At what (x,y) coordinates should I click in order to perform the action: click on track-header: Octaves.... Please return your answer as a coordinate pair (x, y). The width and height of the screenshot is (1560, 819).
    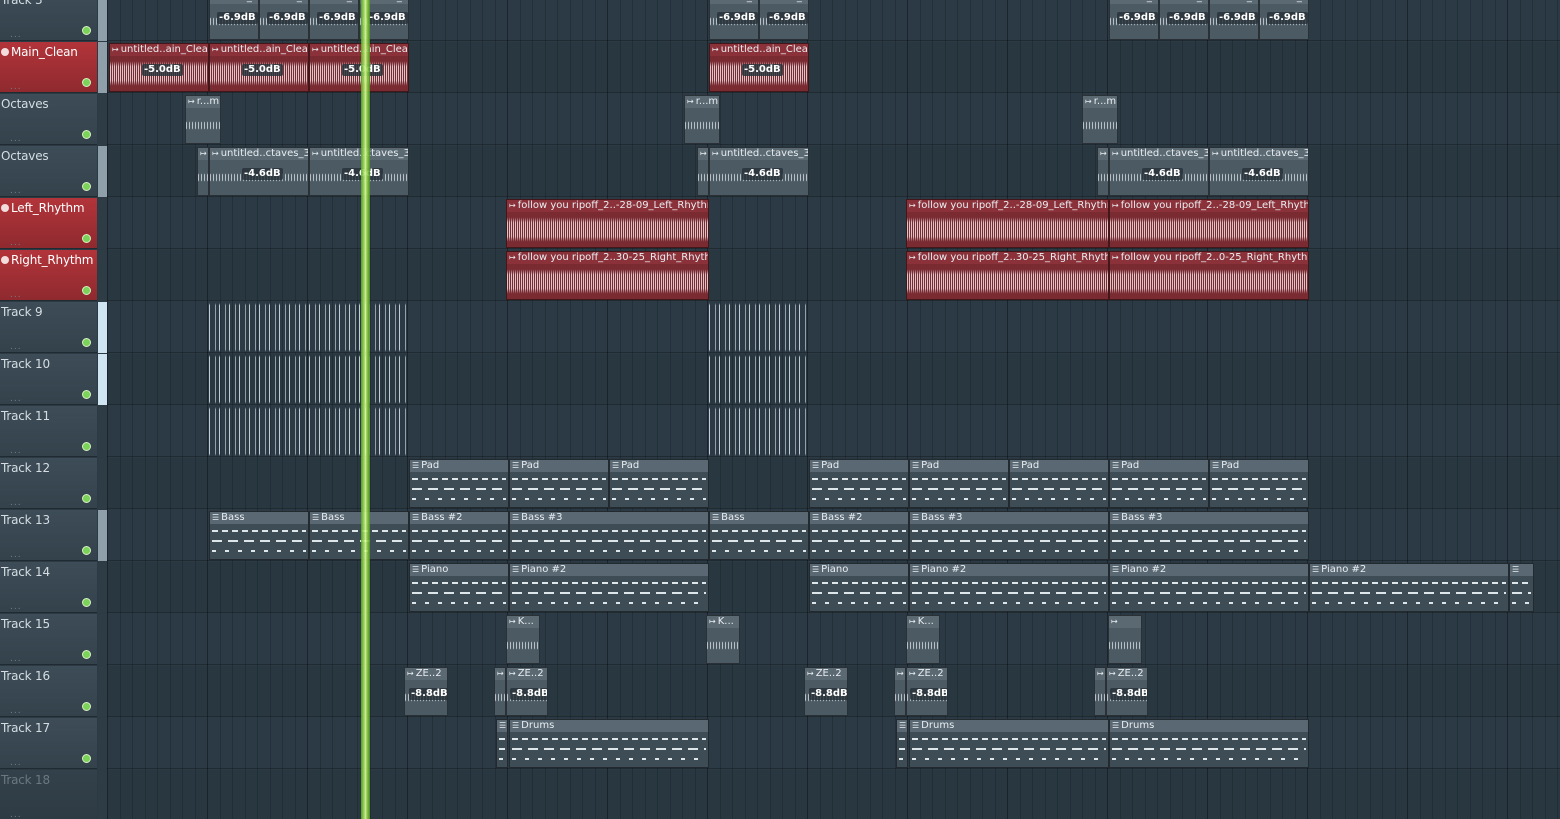
    Looking at the image, I should click on (48, 119).